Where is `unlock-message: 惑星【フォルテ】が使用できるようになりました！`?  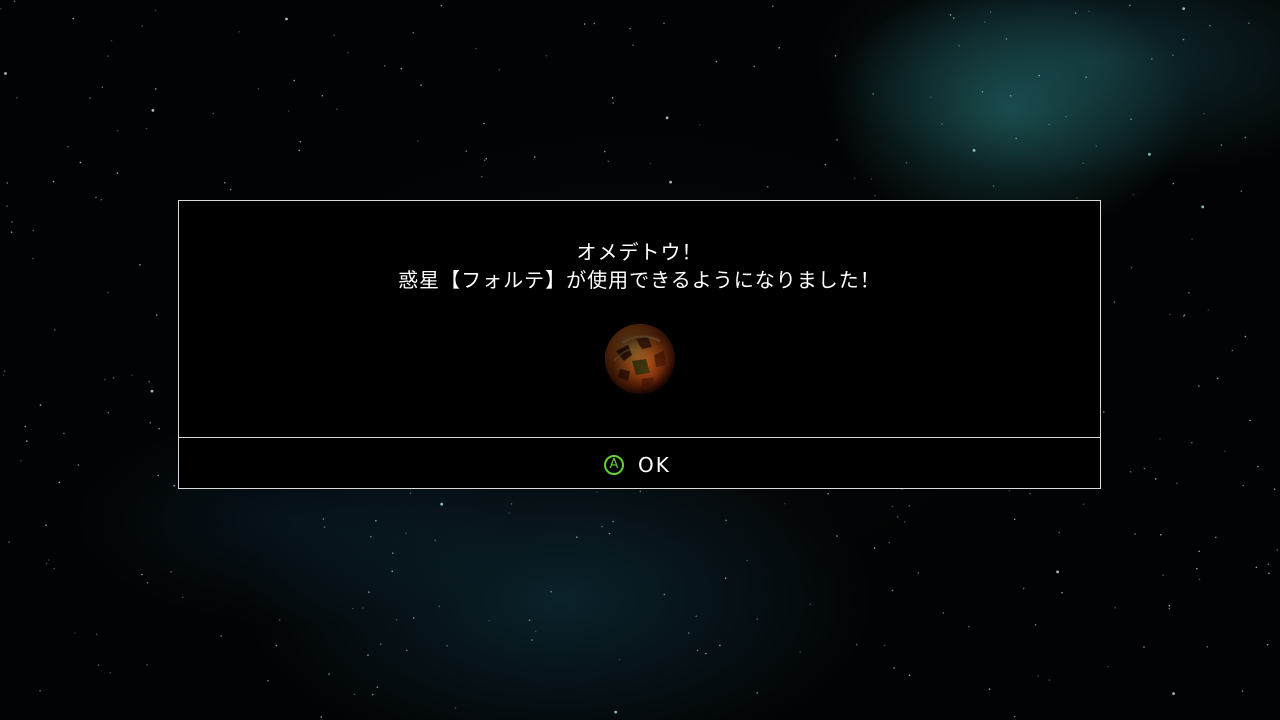
unlock-message: 惑星【フォルテ】が使用できるようになりました！ is located at coordinates (639, 280).